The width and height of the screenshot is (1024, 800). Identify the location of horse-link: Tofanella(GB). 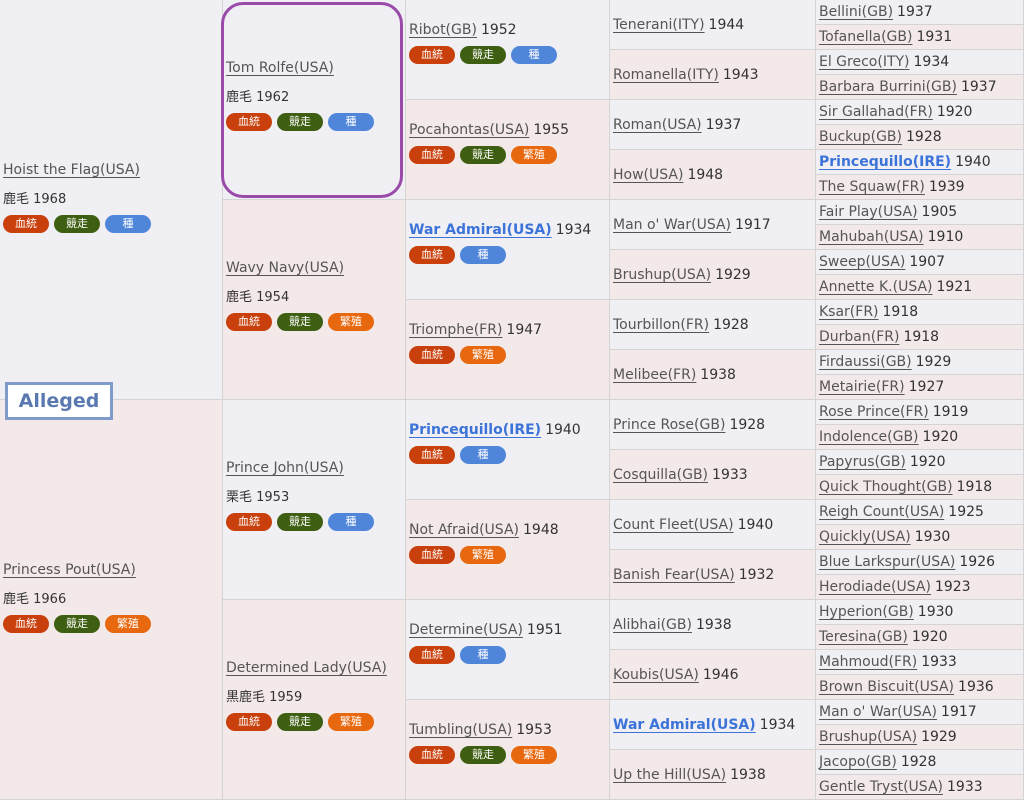
(865, 37).